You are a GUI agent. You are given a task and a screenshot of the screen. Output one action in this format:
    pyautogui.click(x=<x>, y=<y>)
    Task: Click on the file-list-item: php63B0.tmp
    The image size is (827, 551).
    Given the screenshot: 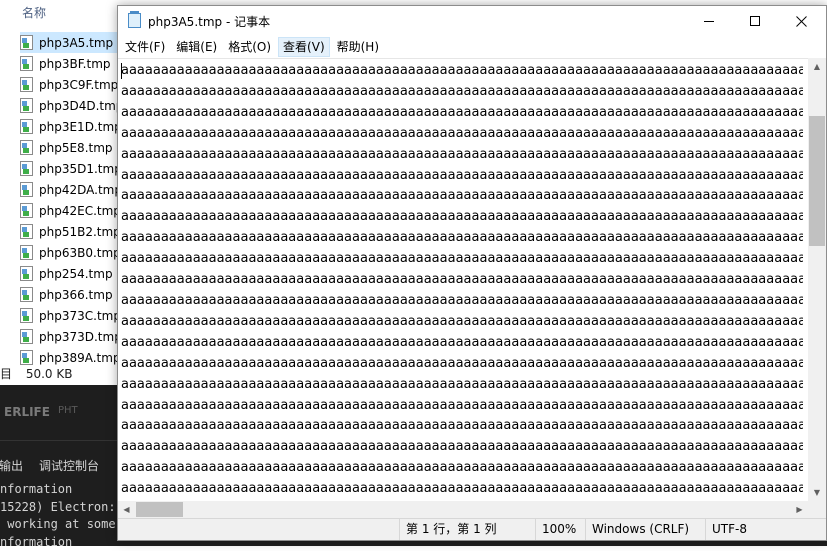 What is the action you would take?
    pyautogui.click(x=75, y=252)
    